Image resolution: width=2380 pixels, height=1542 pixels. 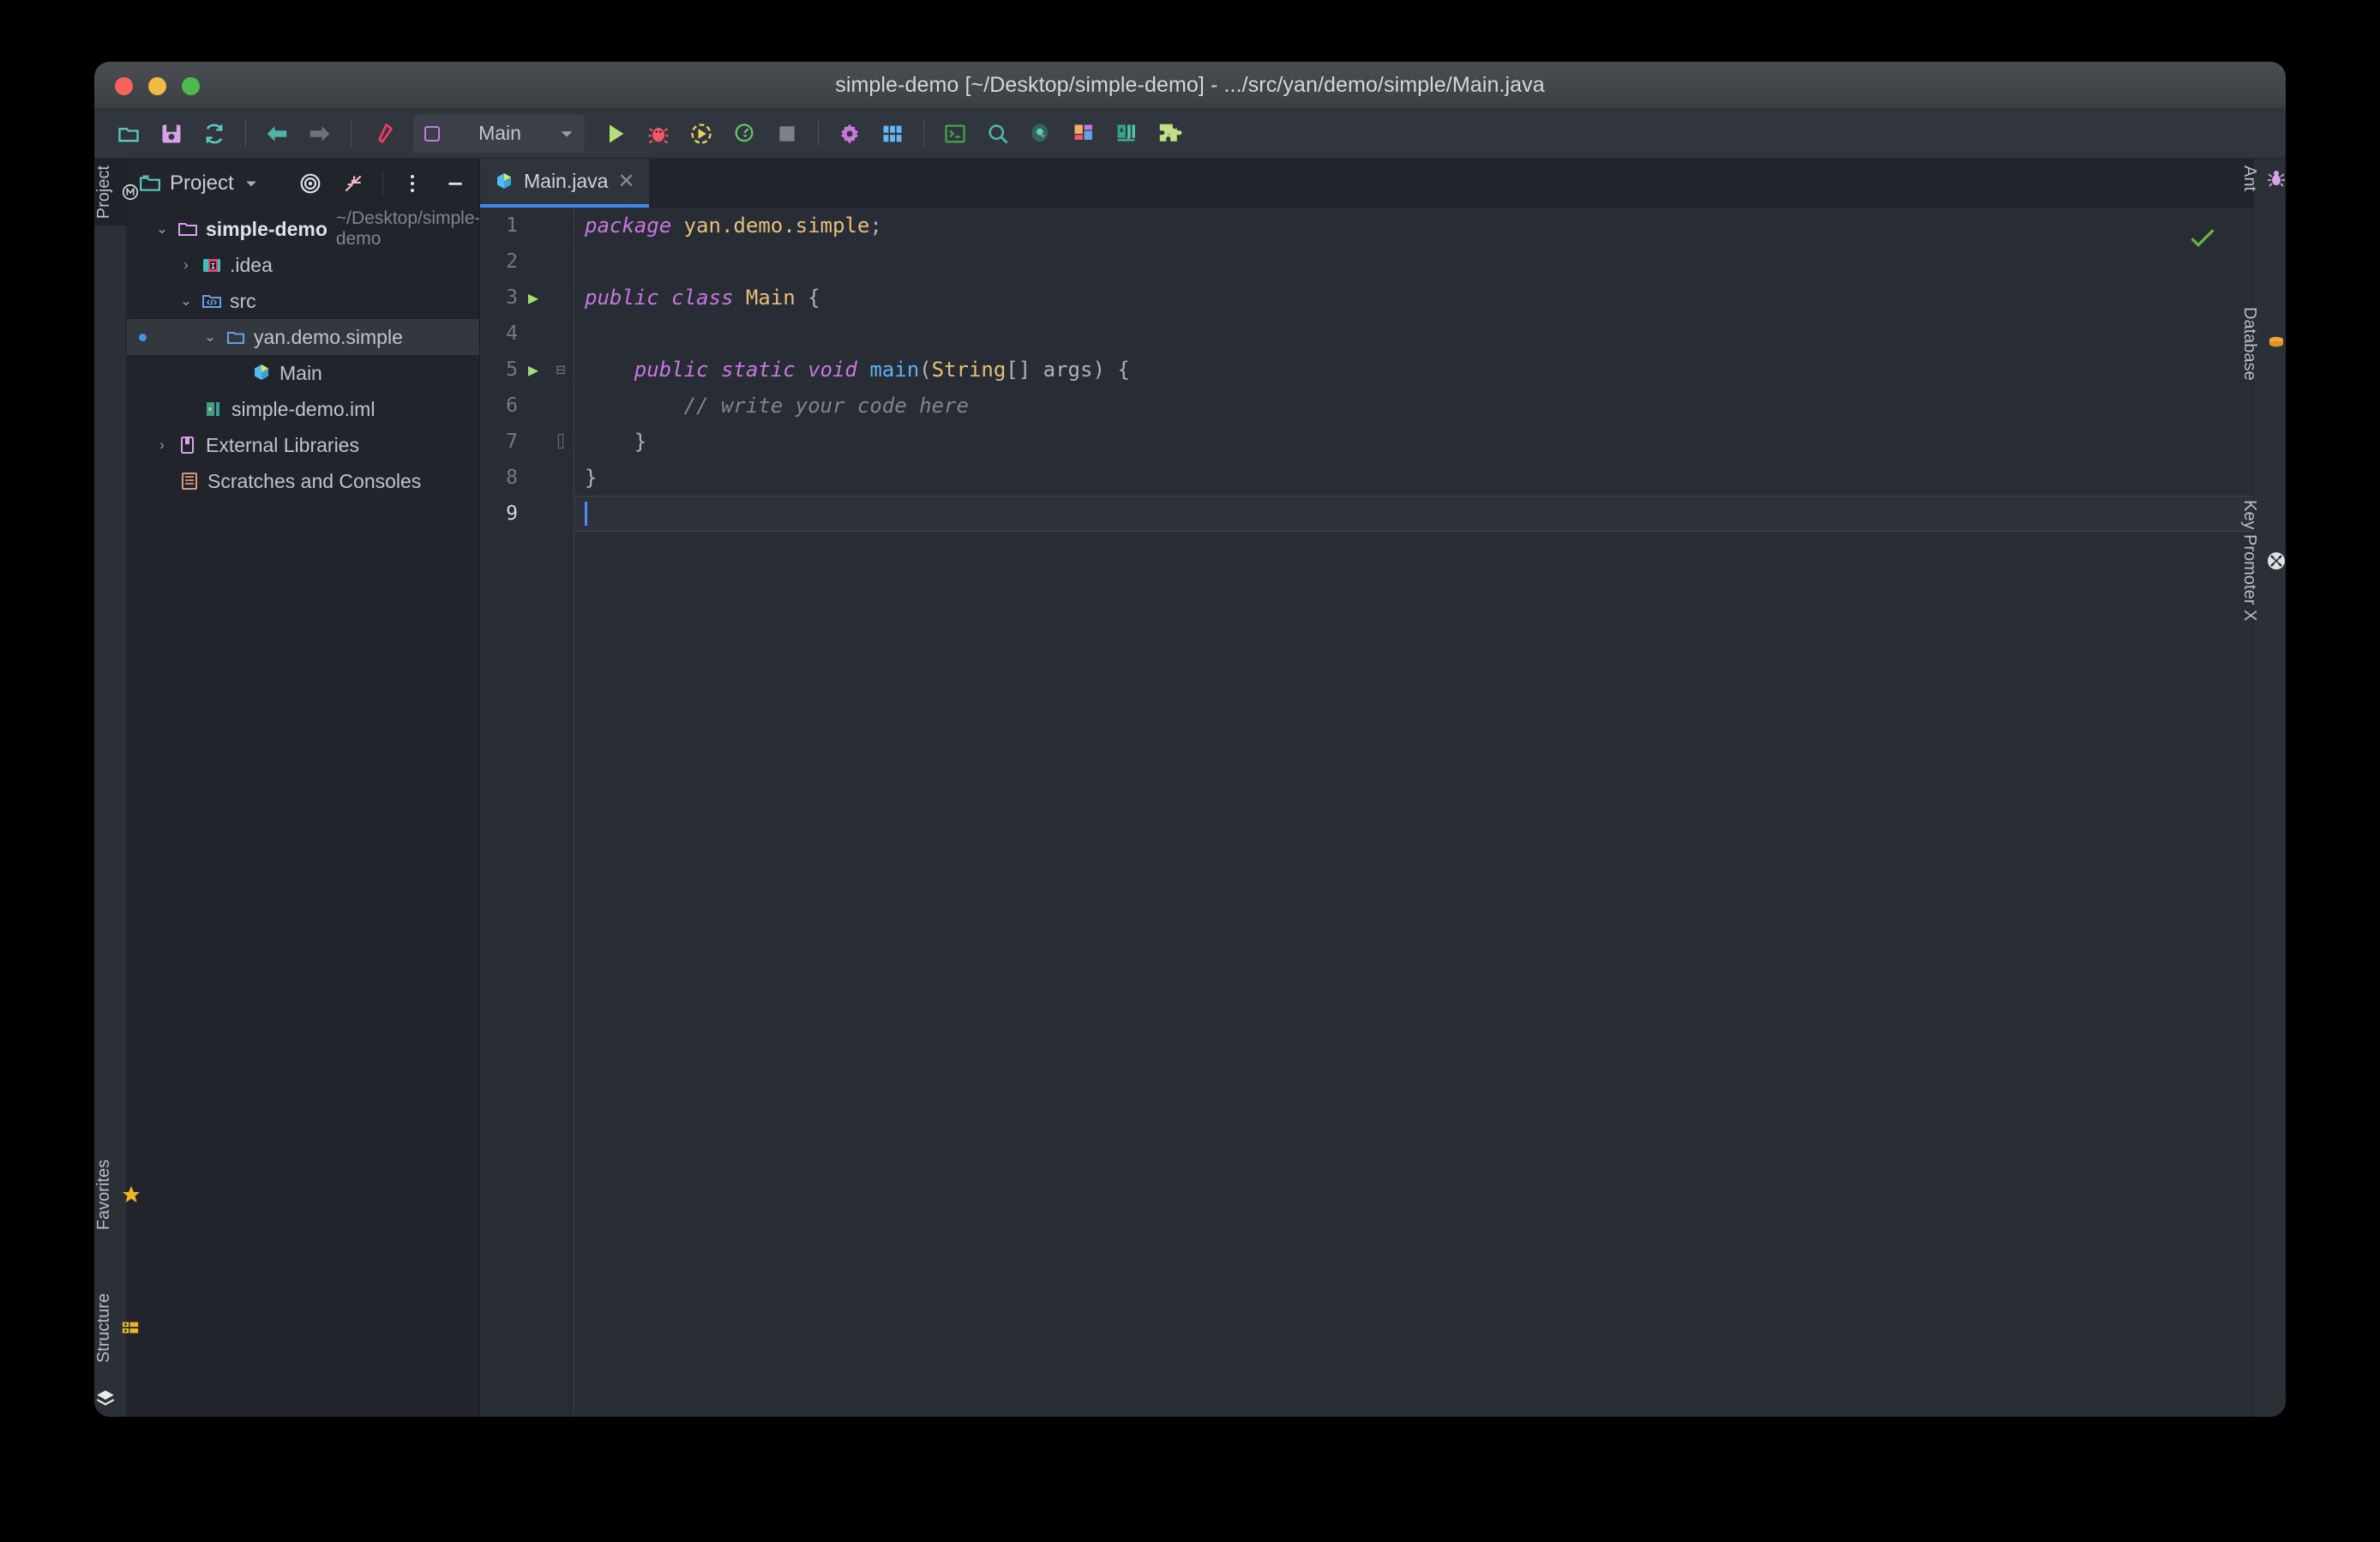 What do you see at coordinates (527, 812) in the screenshot?
I see `editor-gutter: 1 2 3 ▶ 4 5 ▶ ⊟ 6 7 ⌷ 8 9` at bounding box center [527, 812].